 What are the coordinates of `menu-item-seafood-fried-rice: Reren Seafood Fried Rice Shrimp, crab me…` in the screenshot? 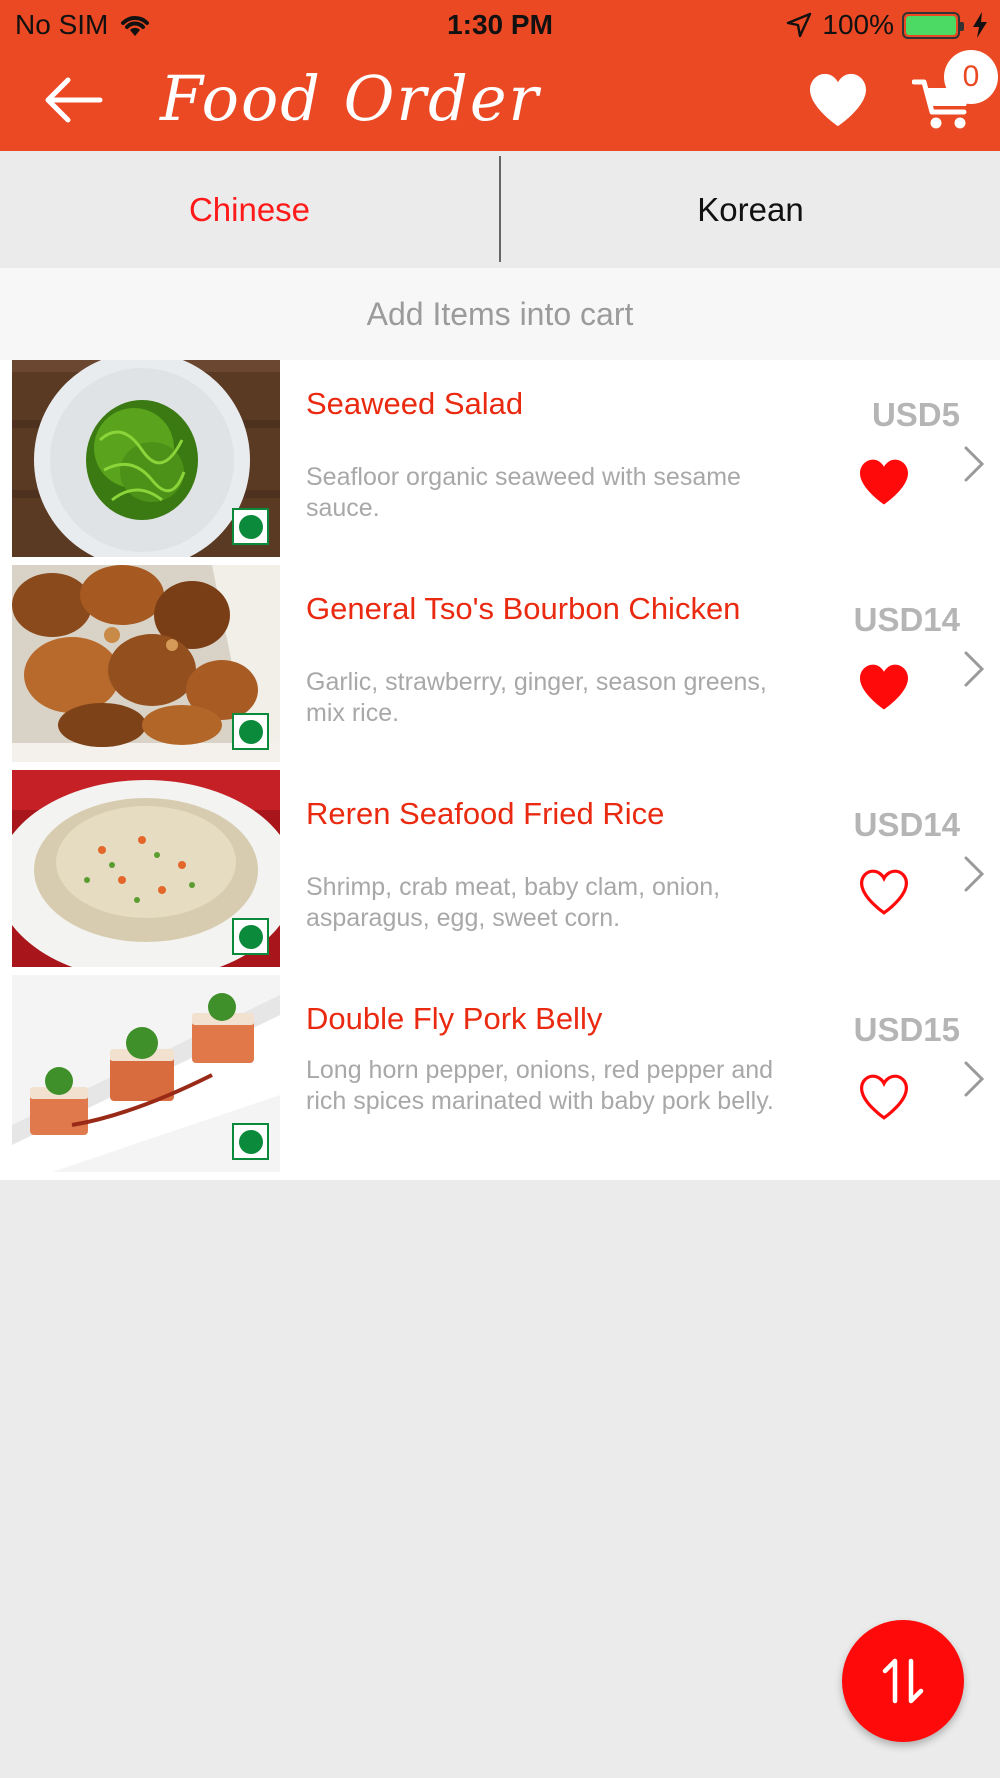 It's located at (500, 872).